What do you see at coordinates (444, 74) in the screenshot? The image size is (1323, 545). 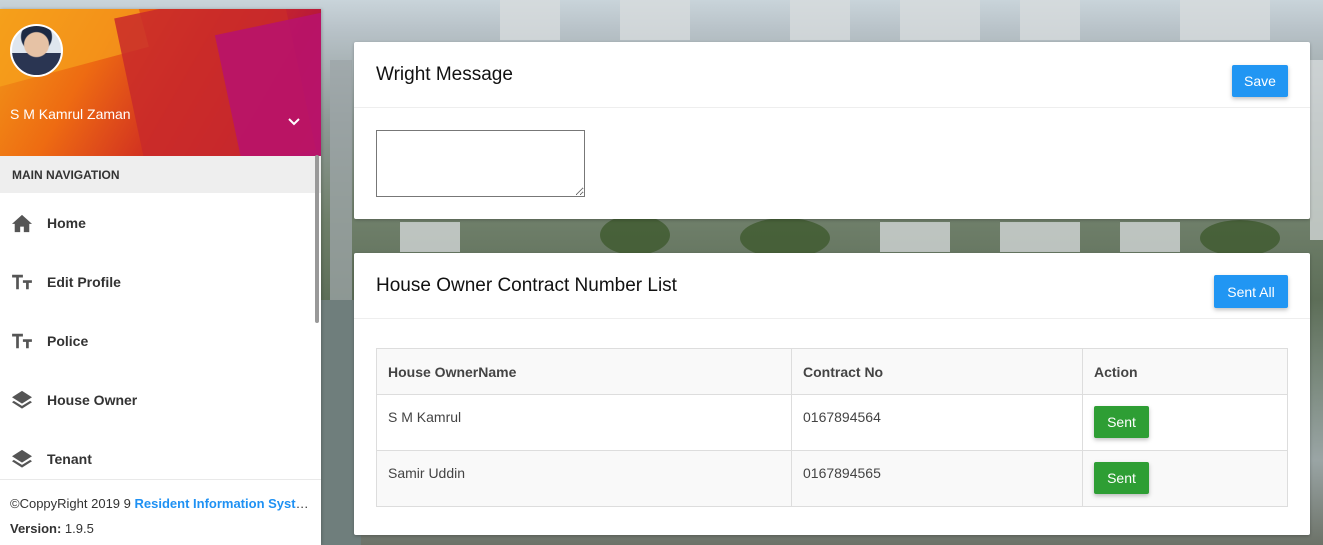 I see `card-title: Wright Message` at bounding box center [444, 74].